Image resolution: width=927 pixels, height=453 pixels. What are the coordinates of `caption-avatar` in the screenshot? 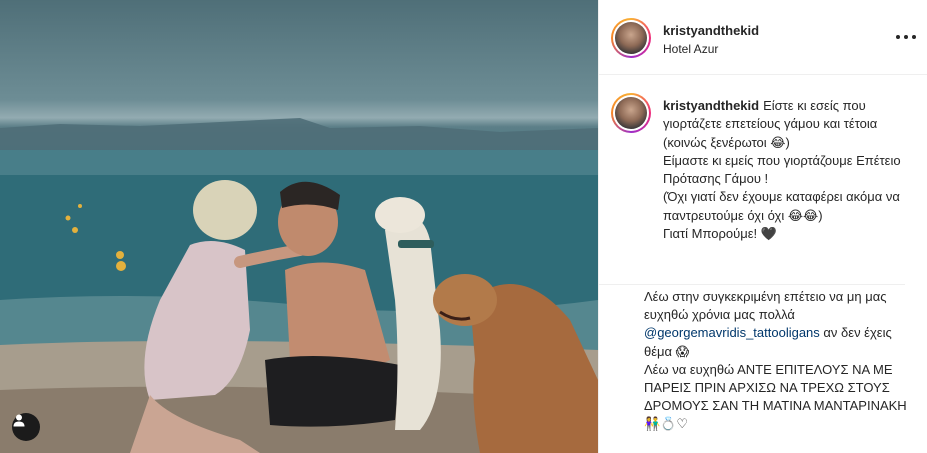 It's located at (631, 113).